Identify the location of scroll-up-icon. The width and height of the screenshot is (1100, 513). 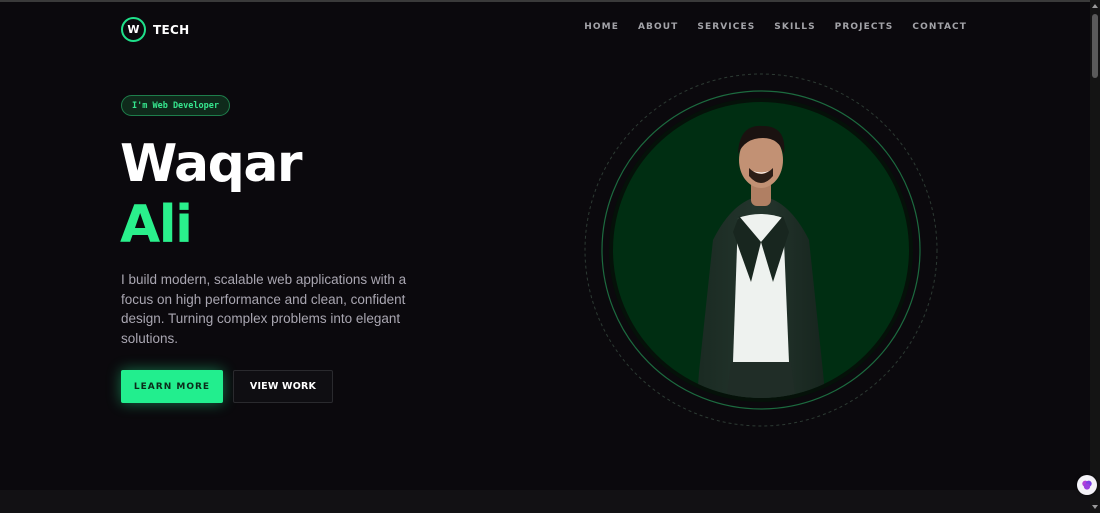
(1095, 6).